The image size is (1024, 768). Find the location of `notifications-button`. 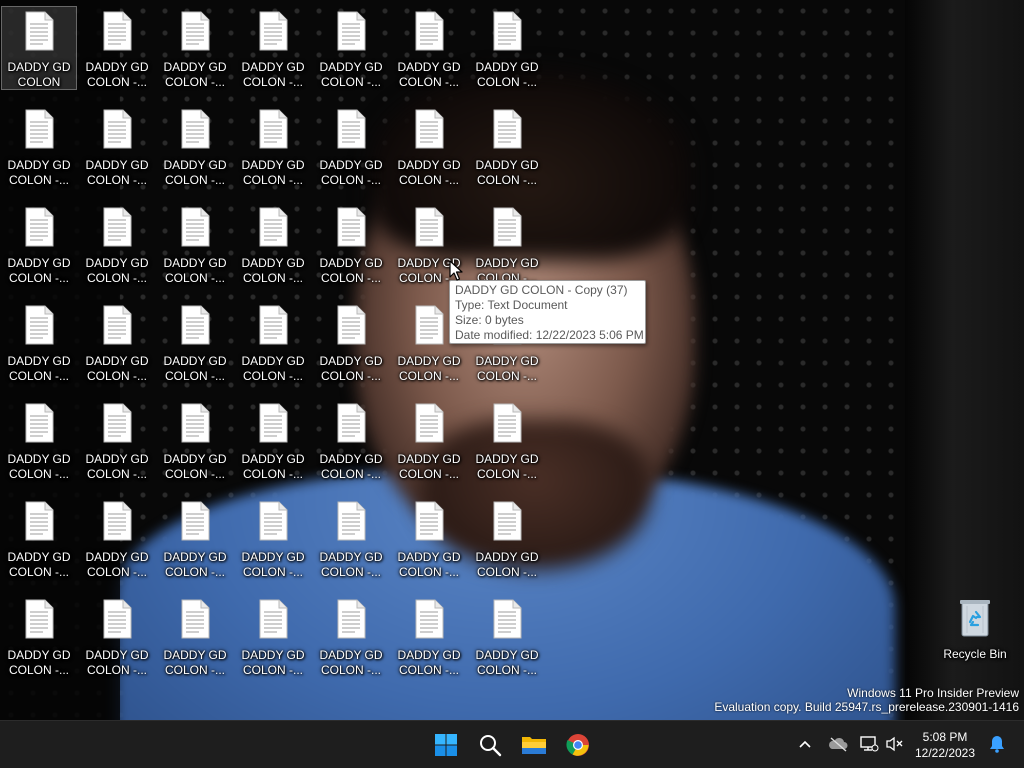

notifications-button is located at coordinates (997, 744).